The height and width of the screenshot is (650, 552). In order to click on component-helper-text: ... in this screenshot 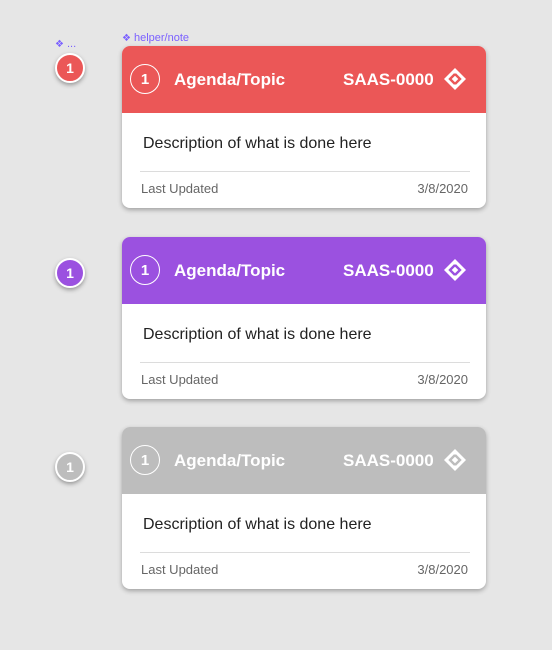, I will do `click(71, 44)`.